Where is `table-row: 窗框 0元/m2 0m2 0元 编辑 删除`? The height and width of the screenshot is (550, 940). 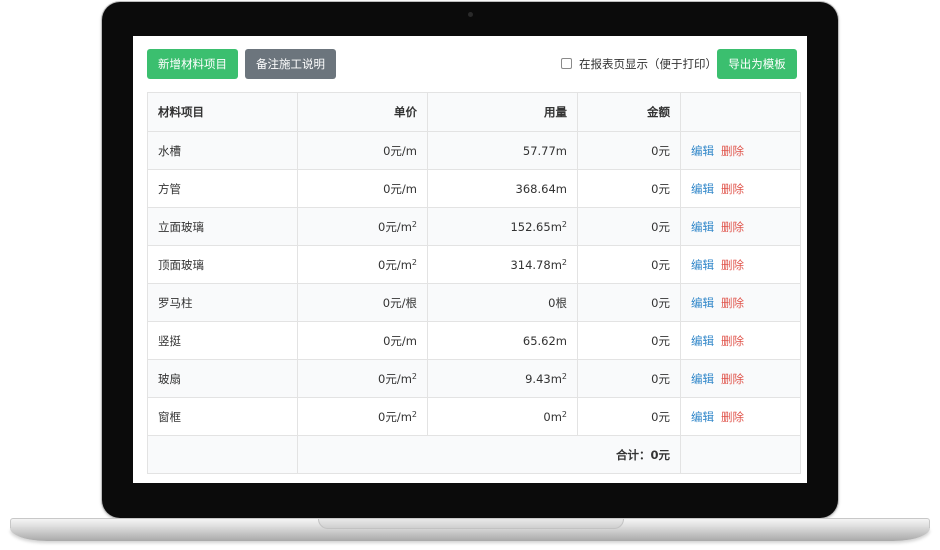
table-row: 窗框 0元/m2 0m2 0元 编辑 删除 is located at coordinates (474, 416).